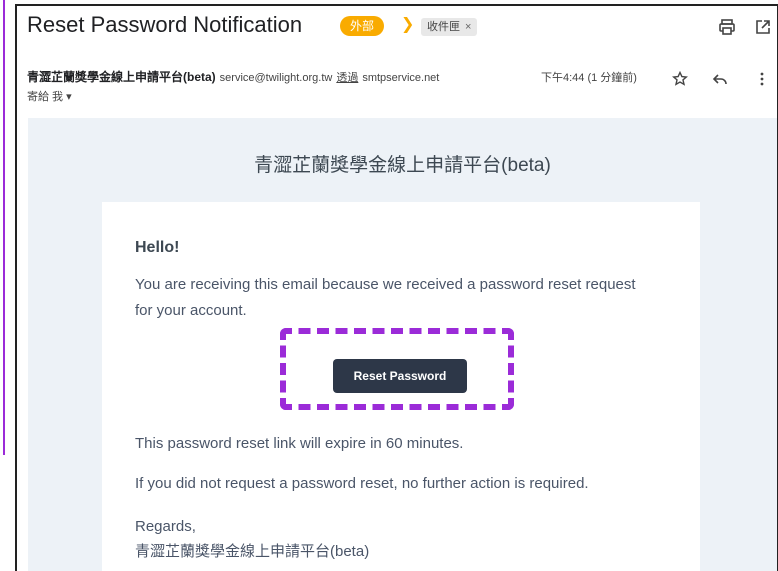 The width and height of the screenshot is (778, 571). Describe the element at coordinates (276, 78) in the screenshot. I see `sender-address: service@twilight.org.tw` at that location.